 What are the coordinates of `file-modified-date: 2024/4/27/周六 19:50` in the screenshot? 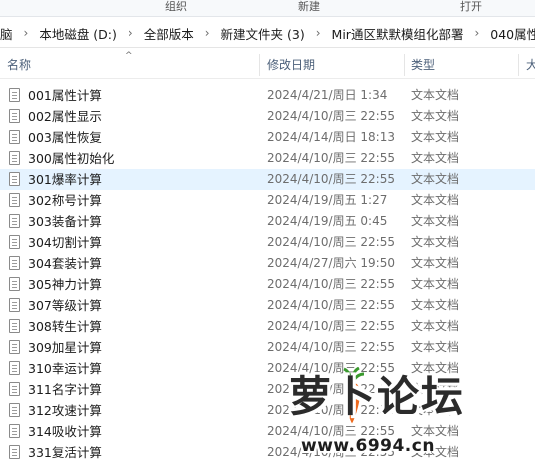 It's located at (331, 263).